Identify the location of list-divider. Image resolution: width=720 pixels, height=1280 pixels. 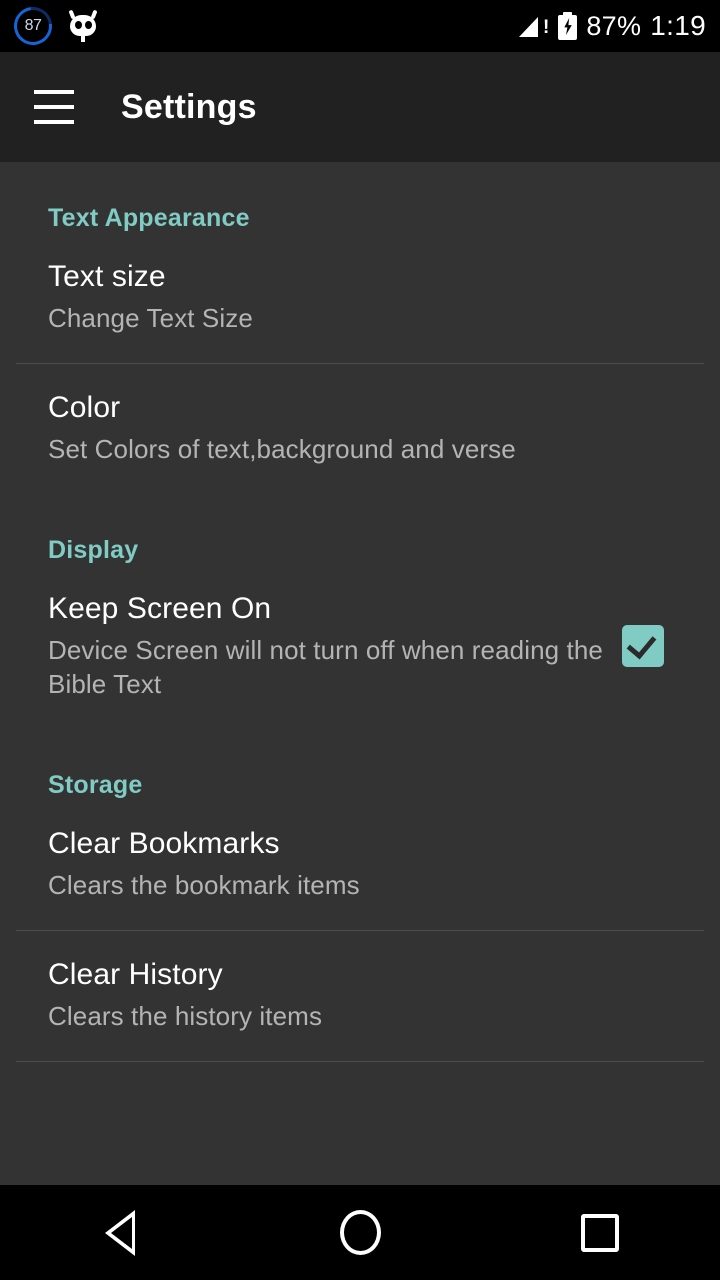
(360, 1061).